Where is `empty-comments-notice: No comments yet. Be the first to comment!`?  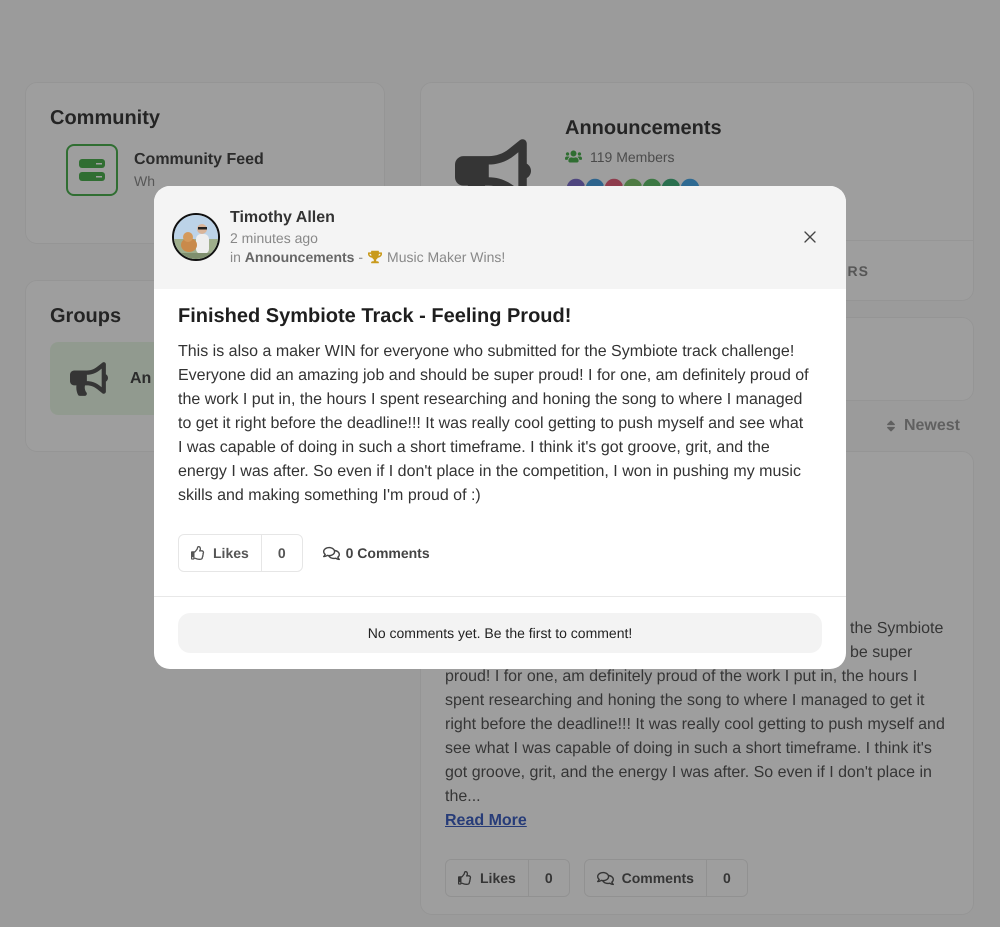 empty-comments-notice: No comments yet. Be the first to comment! is located at coordinates (500, 633).